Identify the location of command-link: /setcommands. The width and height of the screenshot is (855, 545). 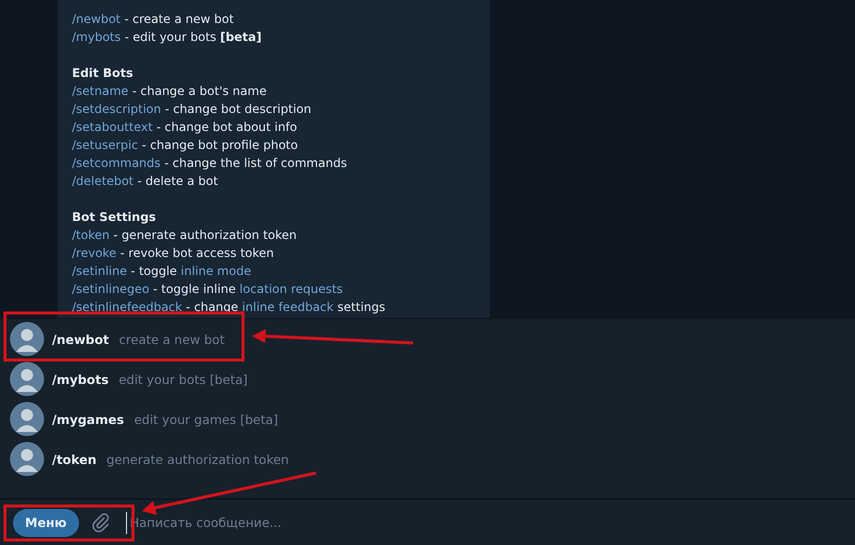
(116, 163).